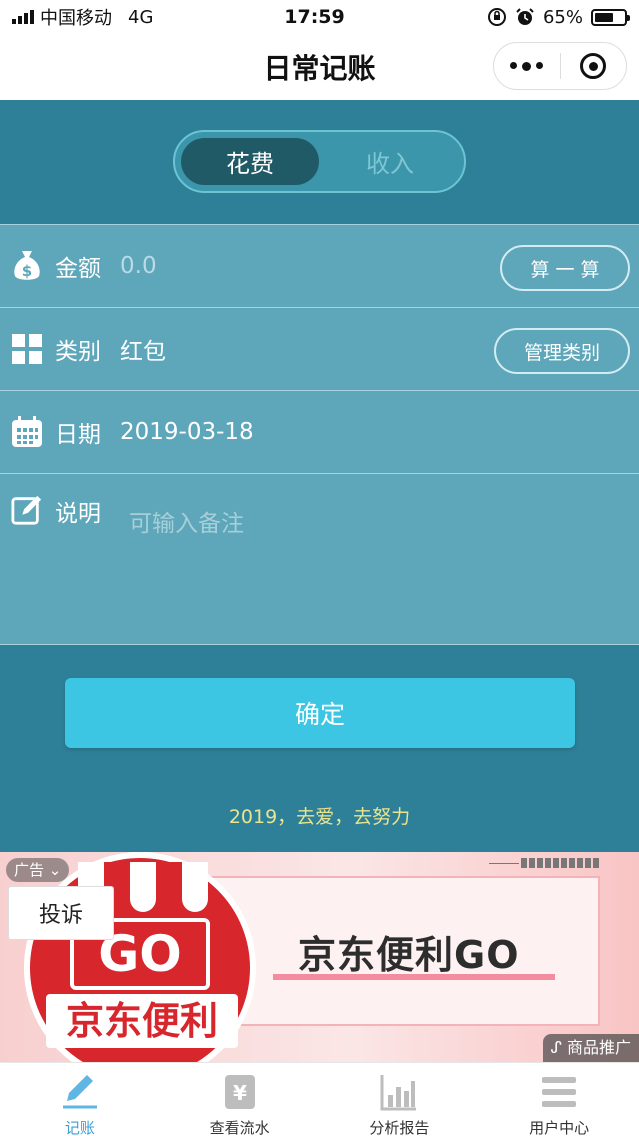 This screenshot has width=639, height=1136. Describe the element at coordinates (559, 1092) in the screenshot. I see `menu-icon` at that location.